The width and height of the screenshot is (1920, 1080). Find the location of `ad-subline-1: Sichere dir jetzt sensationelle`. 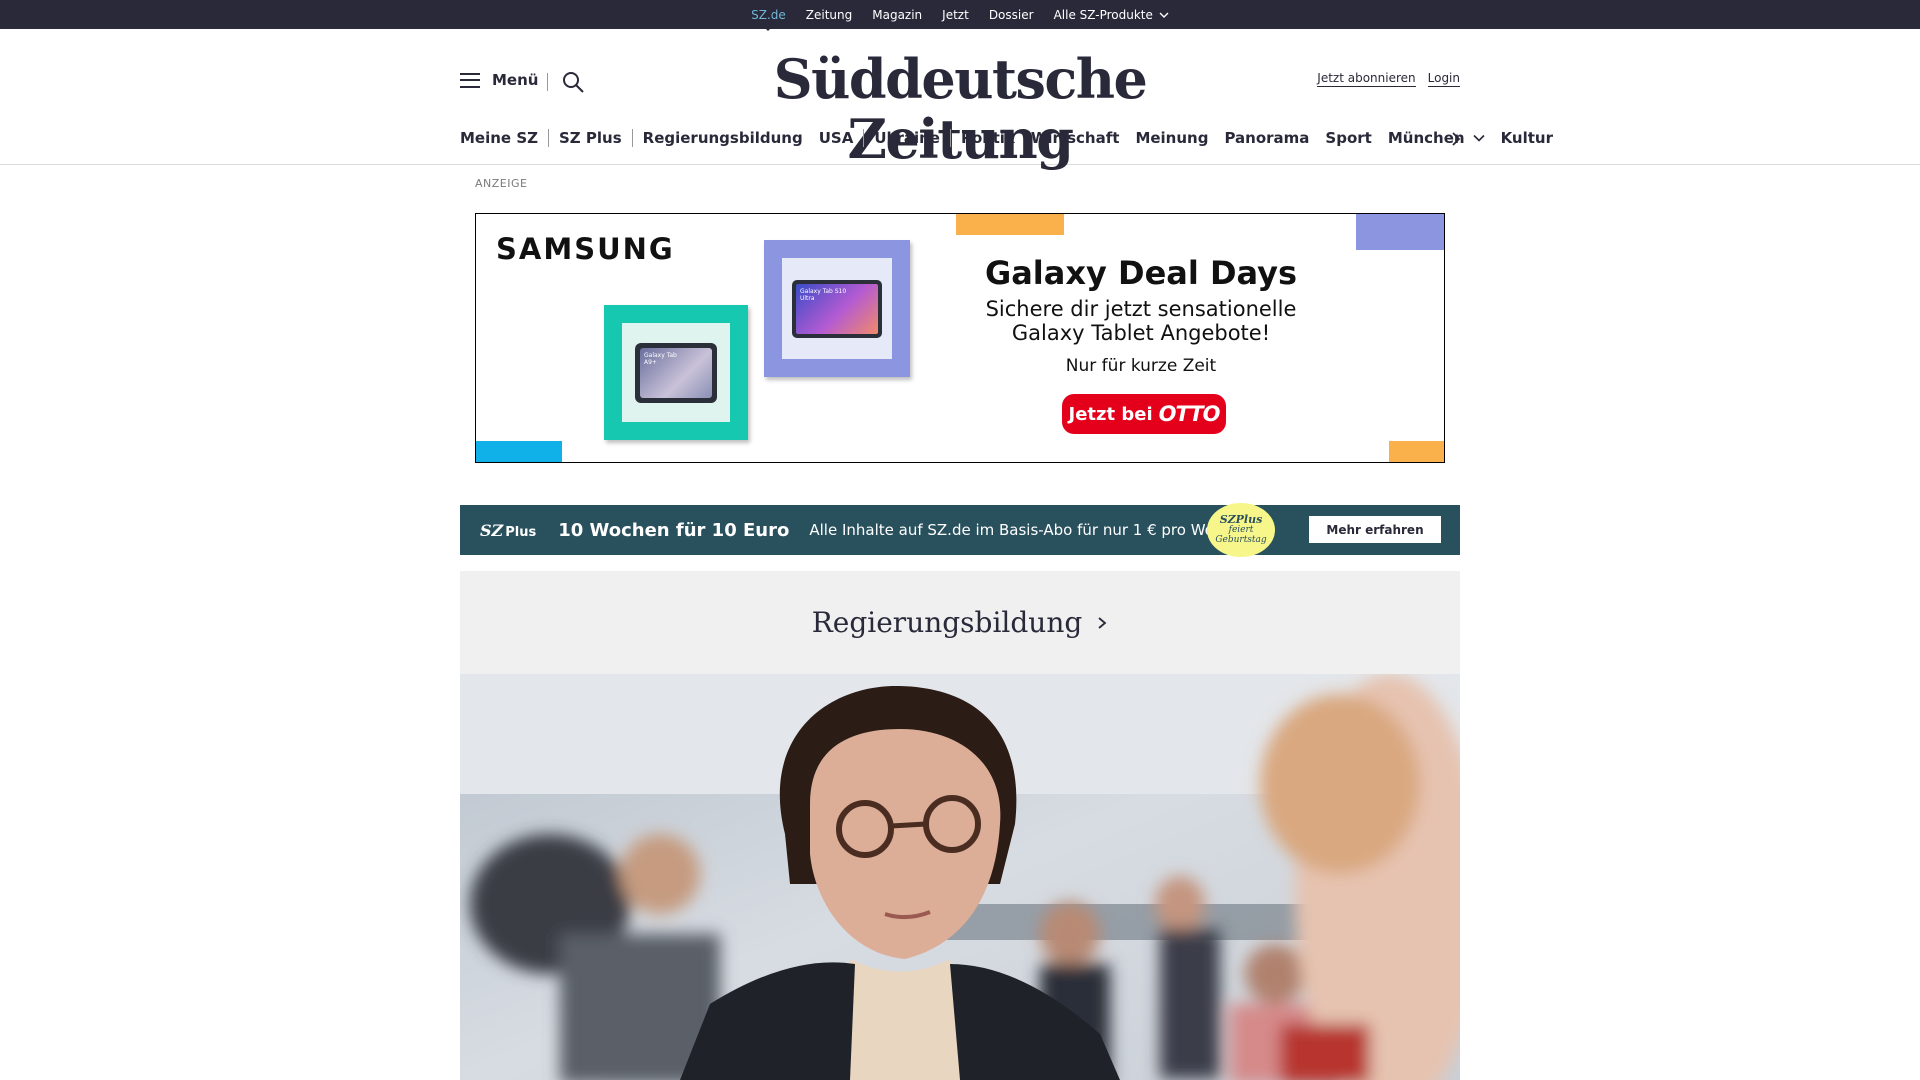

ad-subline-1: Sichere dir jetzt sensationelle is located at coordinates (1141, 309).